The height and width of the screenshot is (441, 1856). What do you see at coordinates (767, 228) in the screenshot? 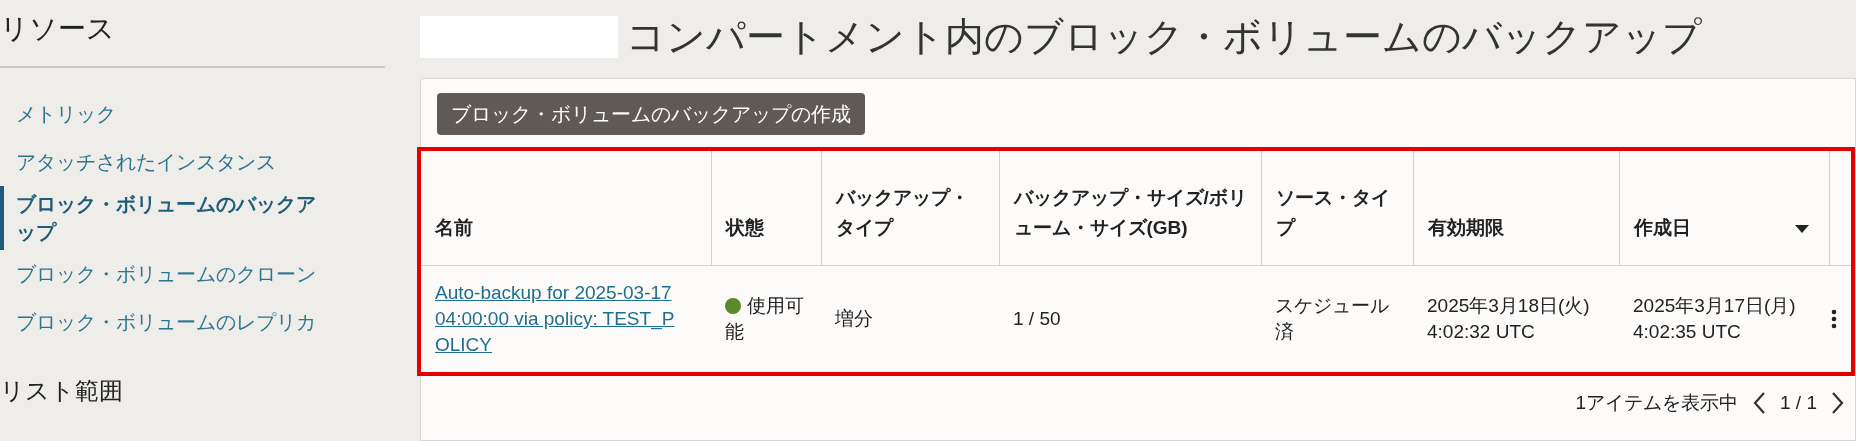
I see `column-header: 状態` at bounding box center [767, 228].